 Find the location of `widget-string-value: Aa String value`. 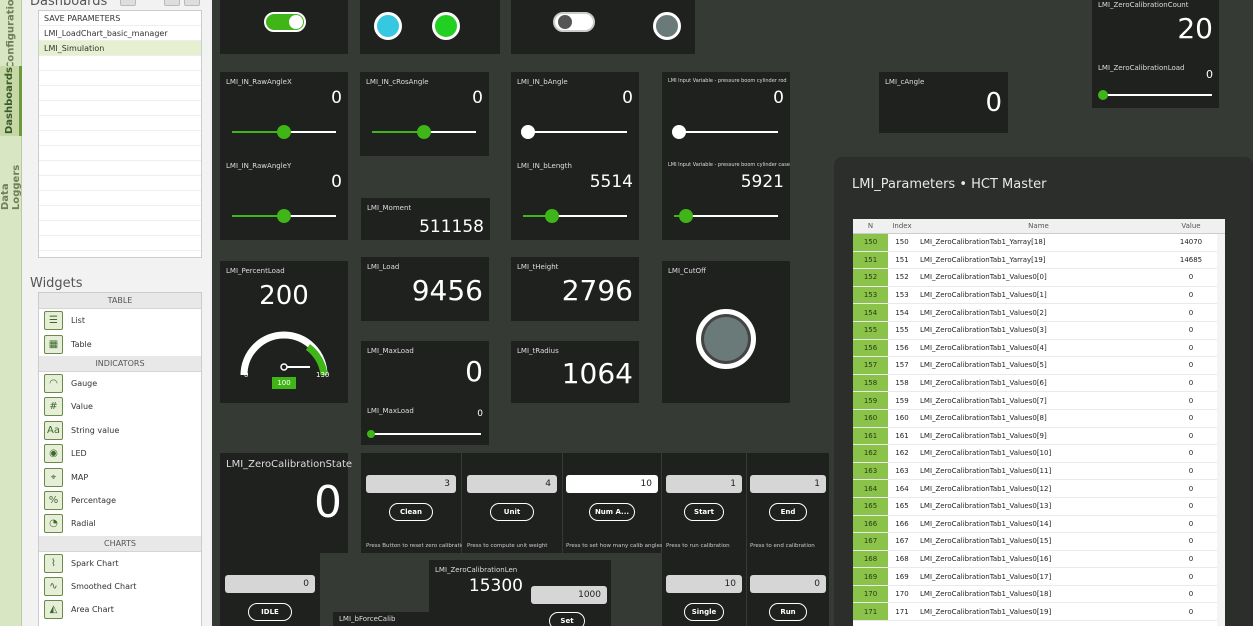

widget-string-value: Aa String value is located at coordinates (120, 430).